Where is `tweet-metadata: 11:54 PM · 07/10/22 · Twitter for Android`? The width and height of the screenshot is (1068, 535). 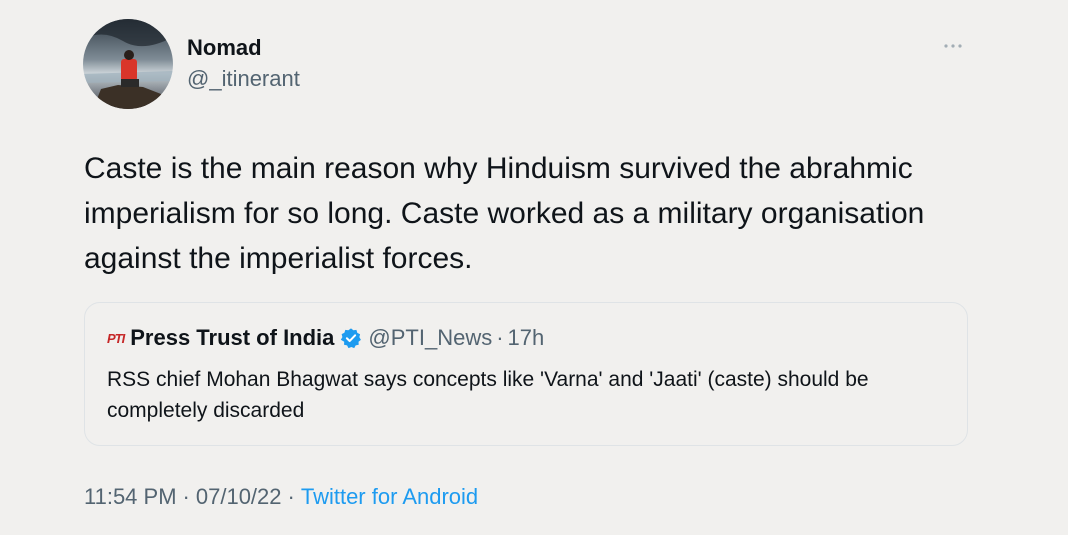
tweet-metadata: 11:54 PM · 07/10/22 · Twitter for Android is located at coordinates (281, 497).